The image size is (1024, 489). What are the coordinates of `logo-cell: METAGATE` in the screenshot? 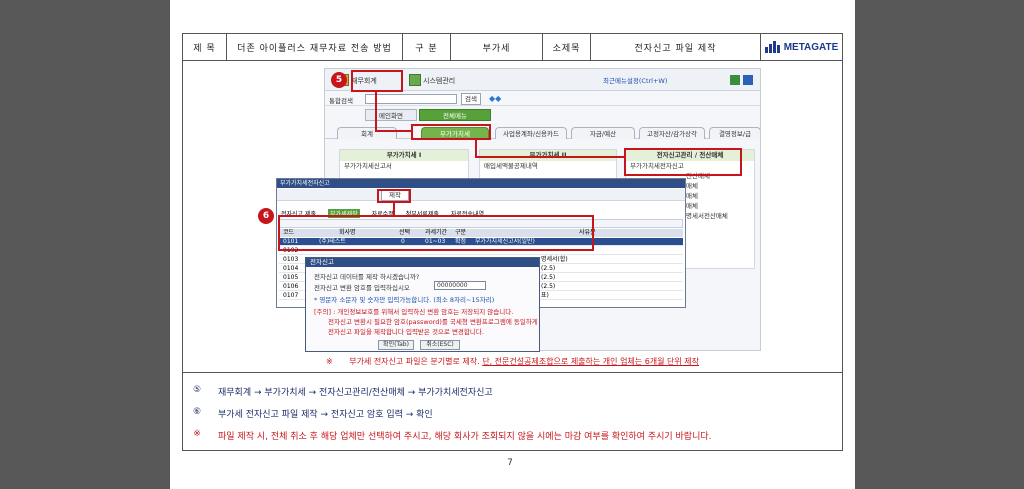 It's located at (801, 47).